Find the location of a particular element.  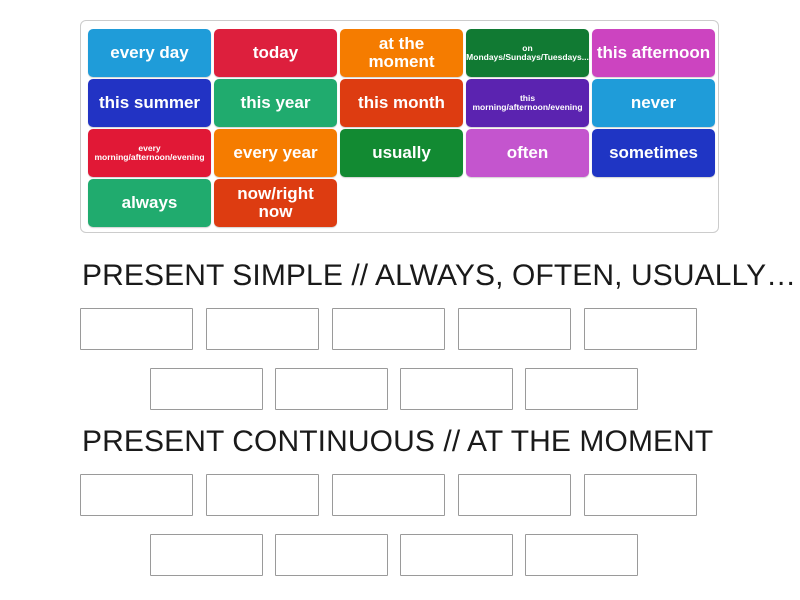

word-tile: often is located at coordinates (527, 153).